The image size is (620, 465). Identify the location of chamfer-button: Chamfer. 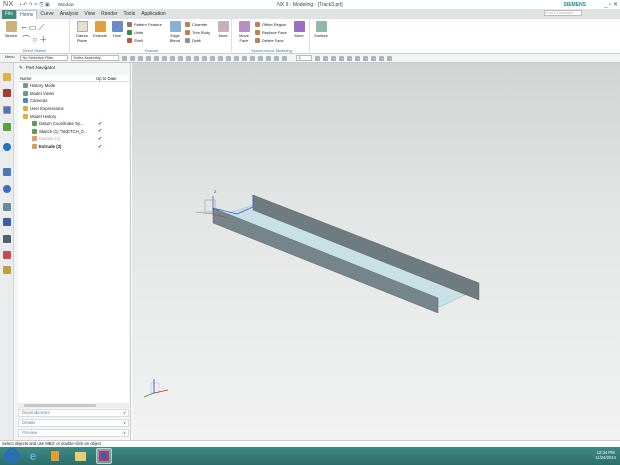
(196, 24).